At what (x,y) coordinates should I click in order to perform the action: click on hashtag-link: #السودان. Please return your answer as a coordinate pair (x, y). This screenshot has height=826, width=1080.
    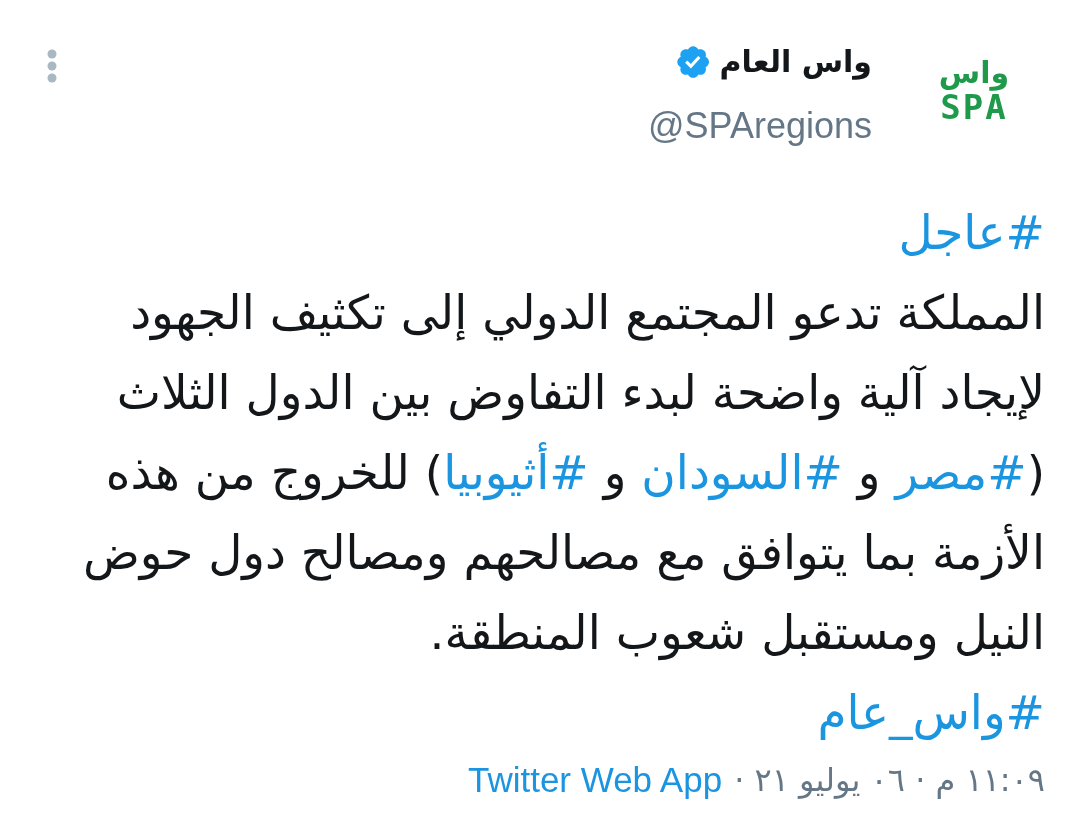
    Looking at the image, I should click on (742, 472).